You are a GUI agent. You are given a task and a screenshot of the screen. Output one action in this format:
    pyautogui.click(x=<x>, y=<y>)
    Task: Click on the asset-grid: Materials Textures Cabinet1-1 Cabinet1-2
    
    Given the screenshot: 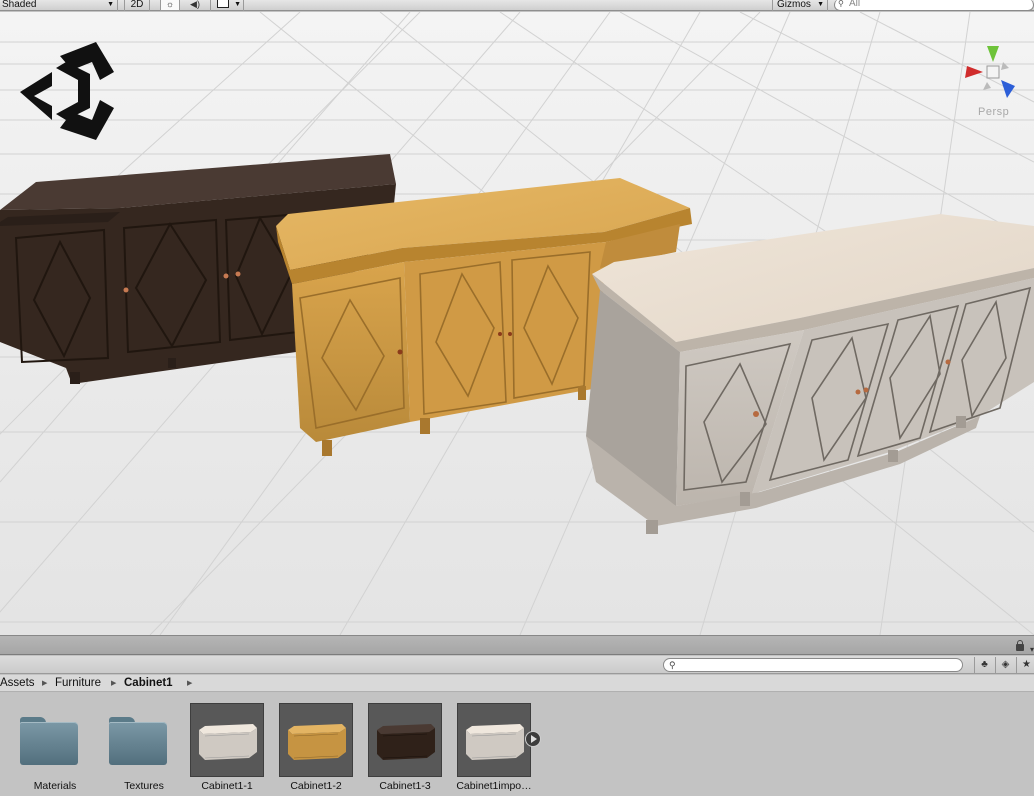 What is the action you would take?
    pyautogui.click(x=517, y=744)
    